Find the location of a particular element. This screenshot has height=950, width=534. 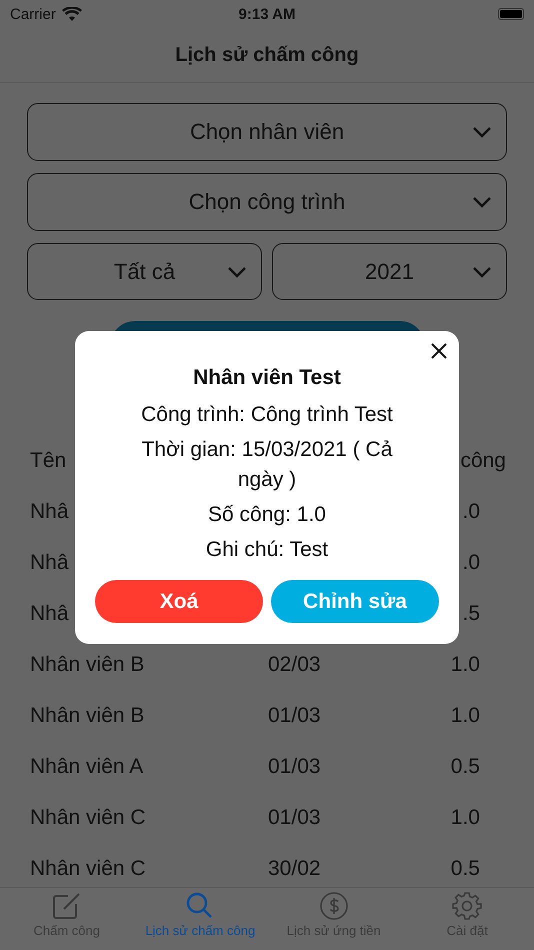

time-label: 9:13 AM is located at coordinates (267, 14).